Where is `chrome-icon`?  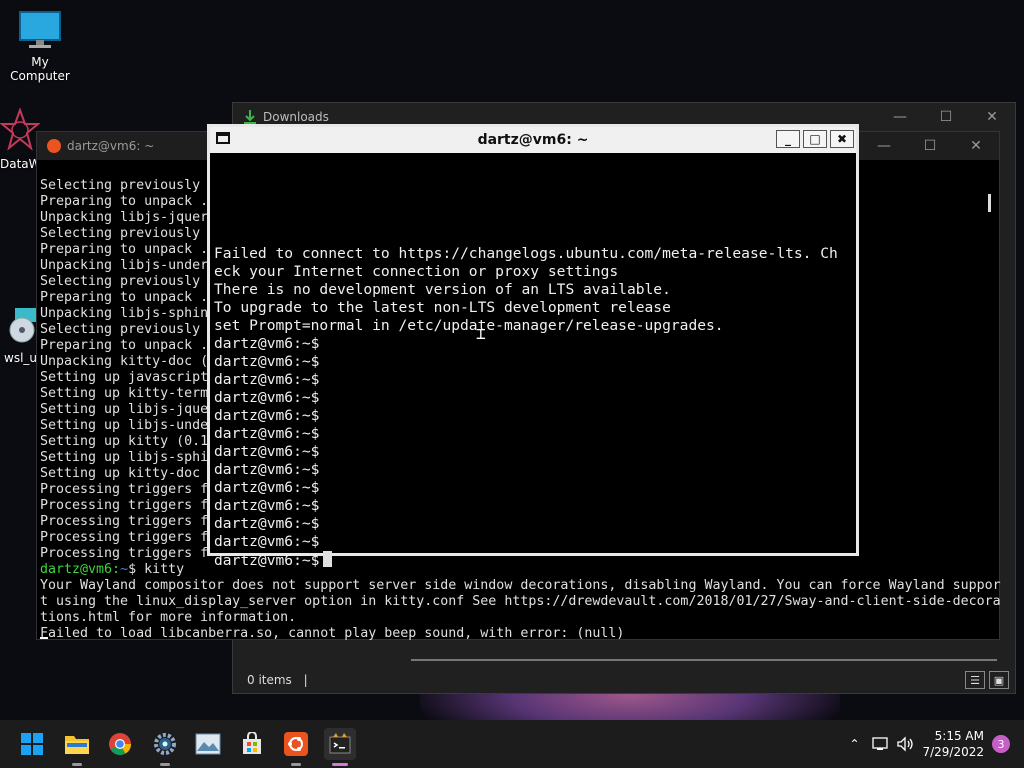 chrome-icon is located at coordinates (120, 744).